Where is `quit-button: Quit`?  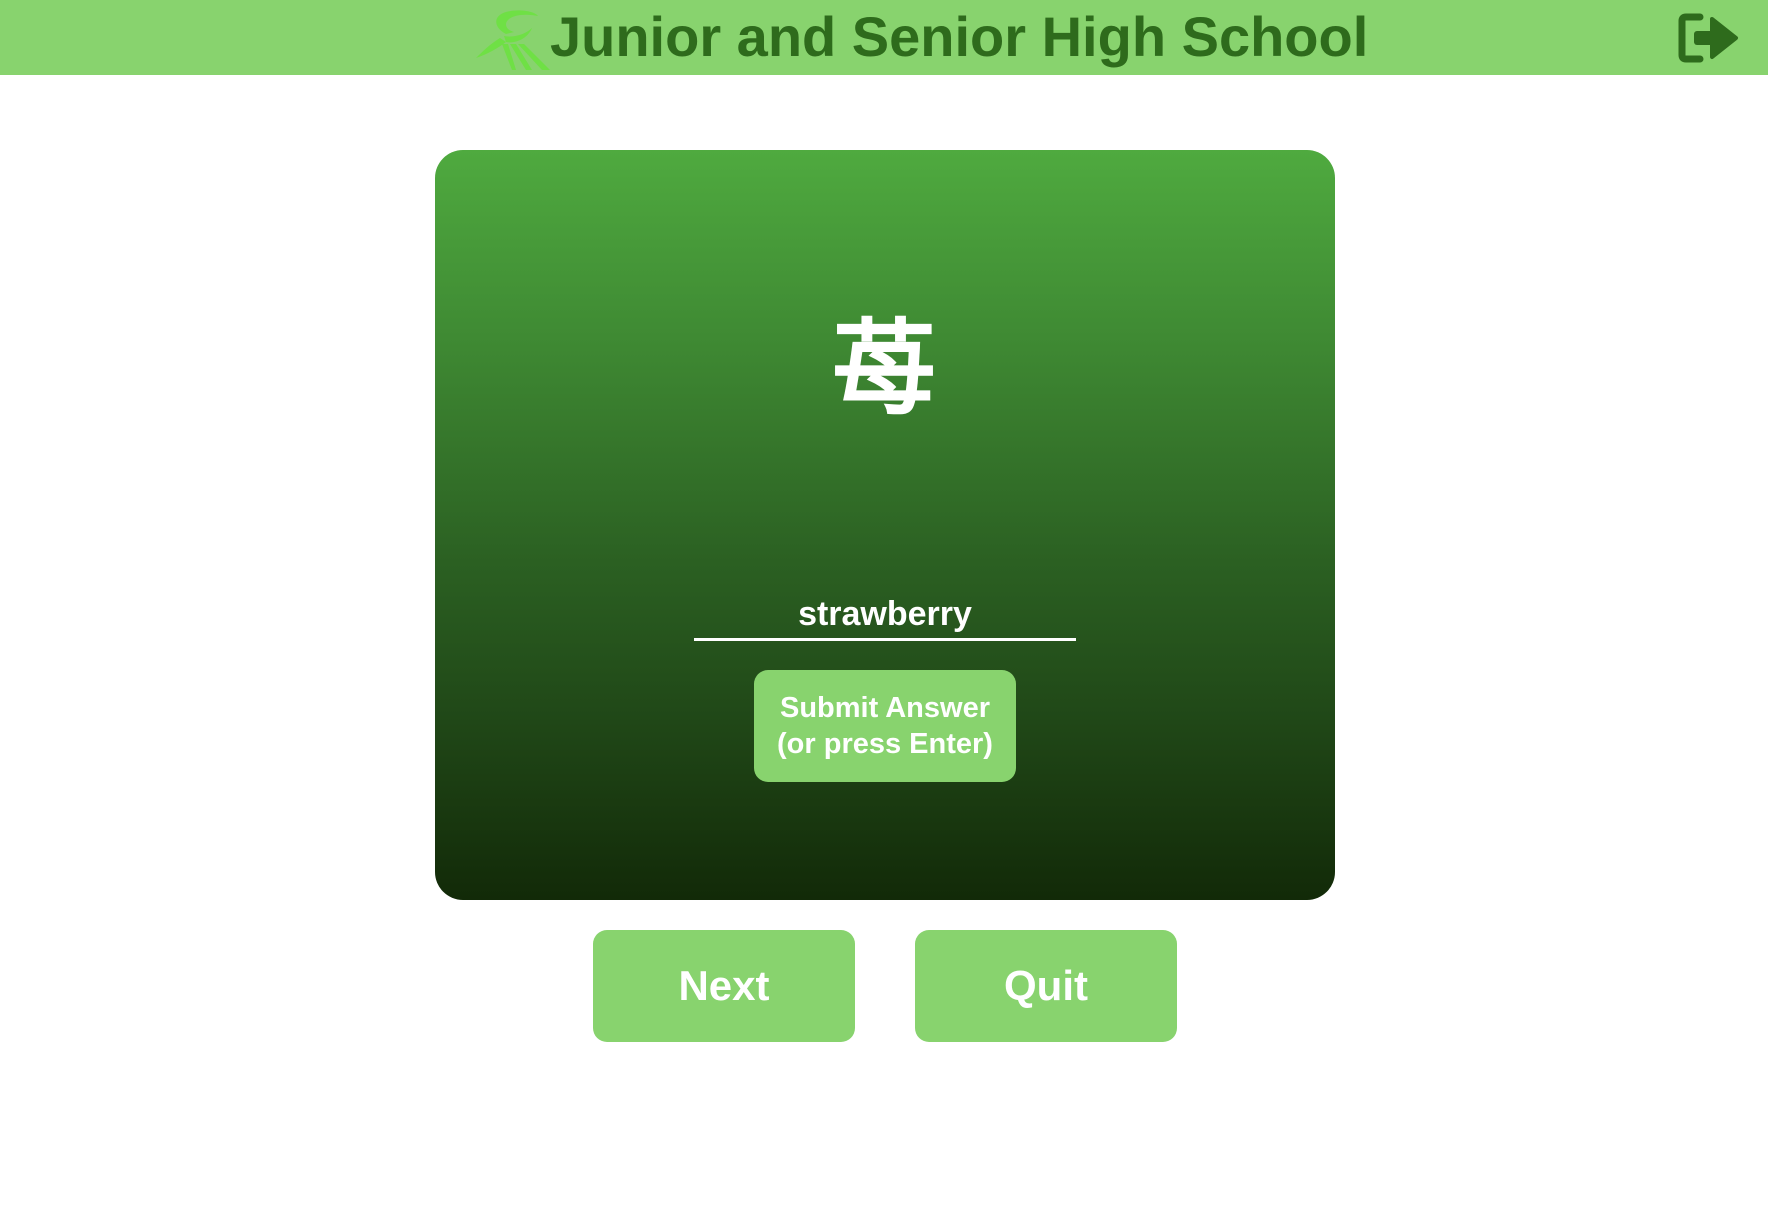
quit-button: Quit is located at coordinates (1046, 986).